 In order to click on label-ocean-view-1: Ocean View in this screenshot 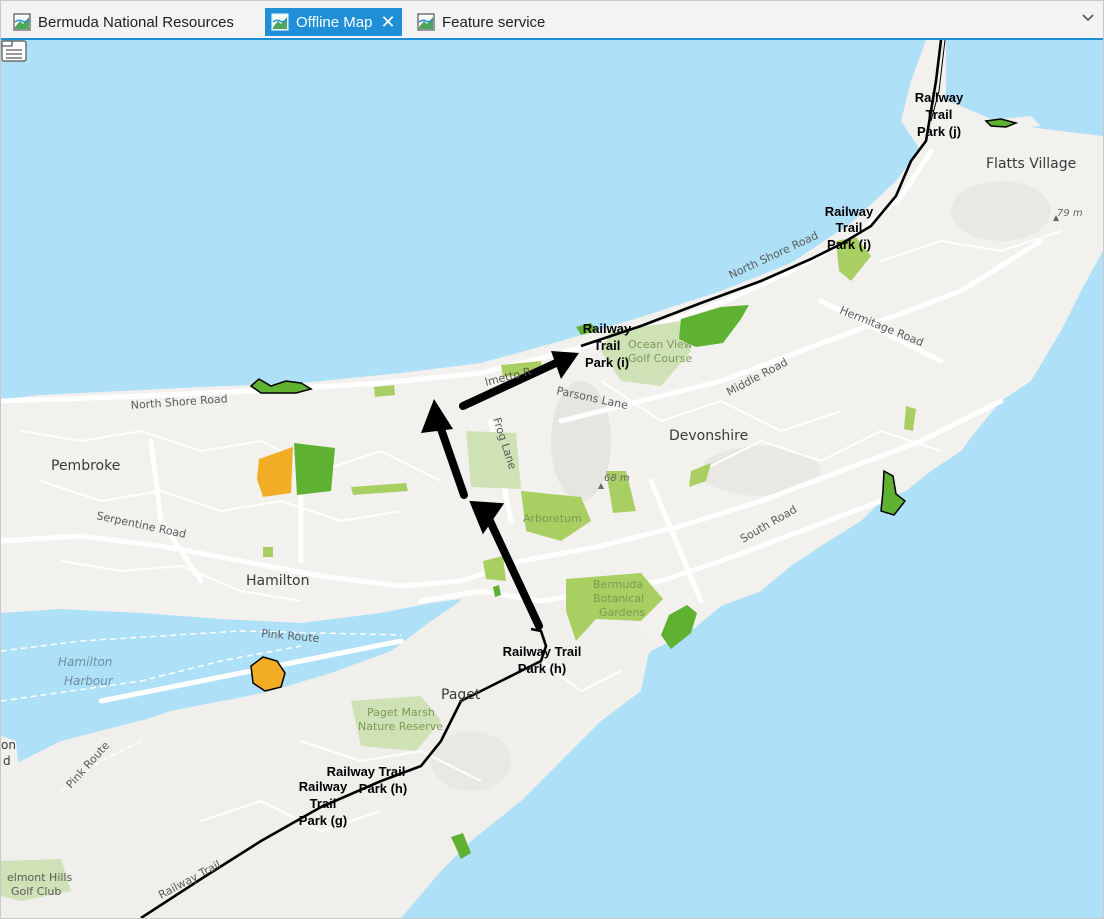, I will do `click(660, 344)`.